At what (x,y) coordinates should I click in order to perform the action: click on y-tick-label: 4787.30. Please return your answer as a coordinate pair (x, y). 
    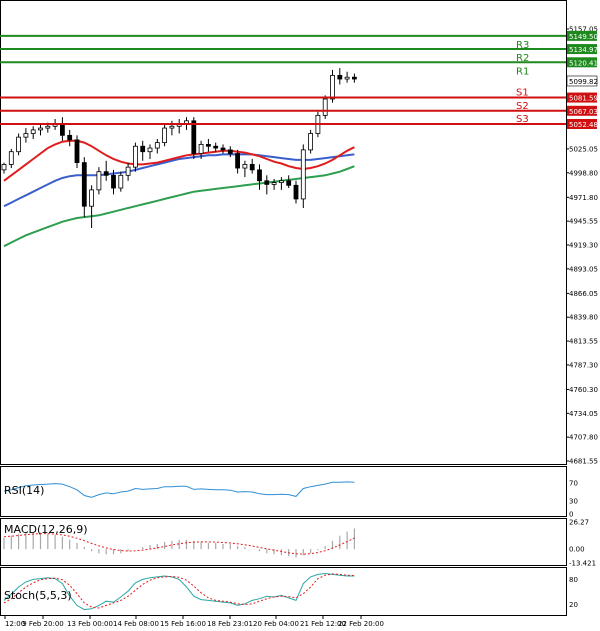
    Looking at the image, I should click on (583, 365).